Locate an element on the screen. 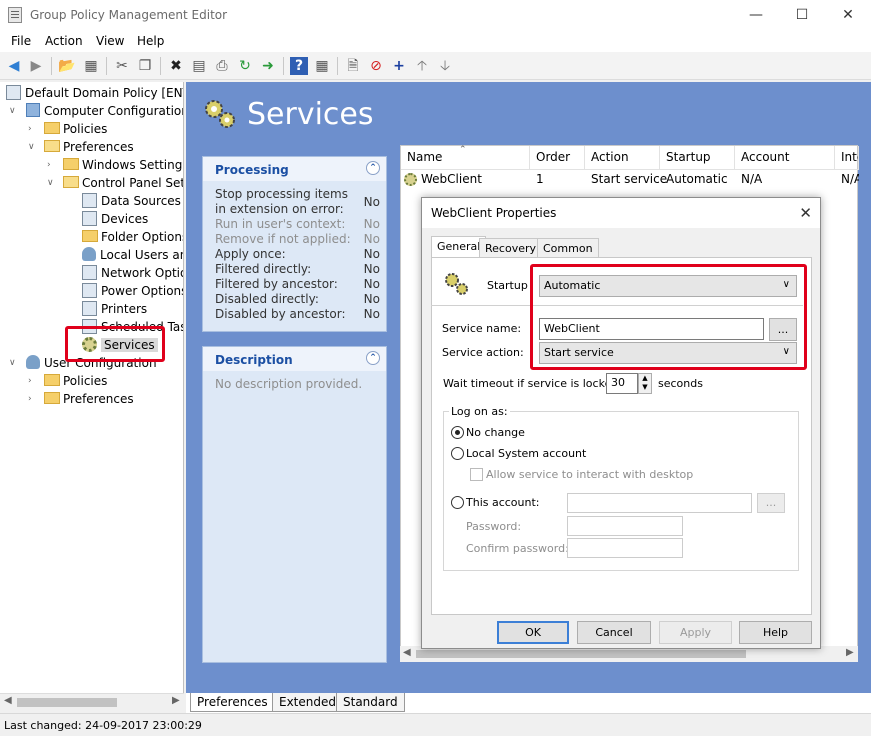 This screenshot has width=871, height=736. tab-extended: Extended is located at coordinates (307, 702).